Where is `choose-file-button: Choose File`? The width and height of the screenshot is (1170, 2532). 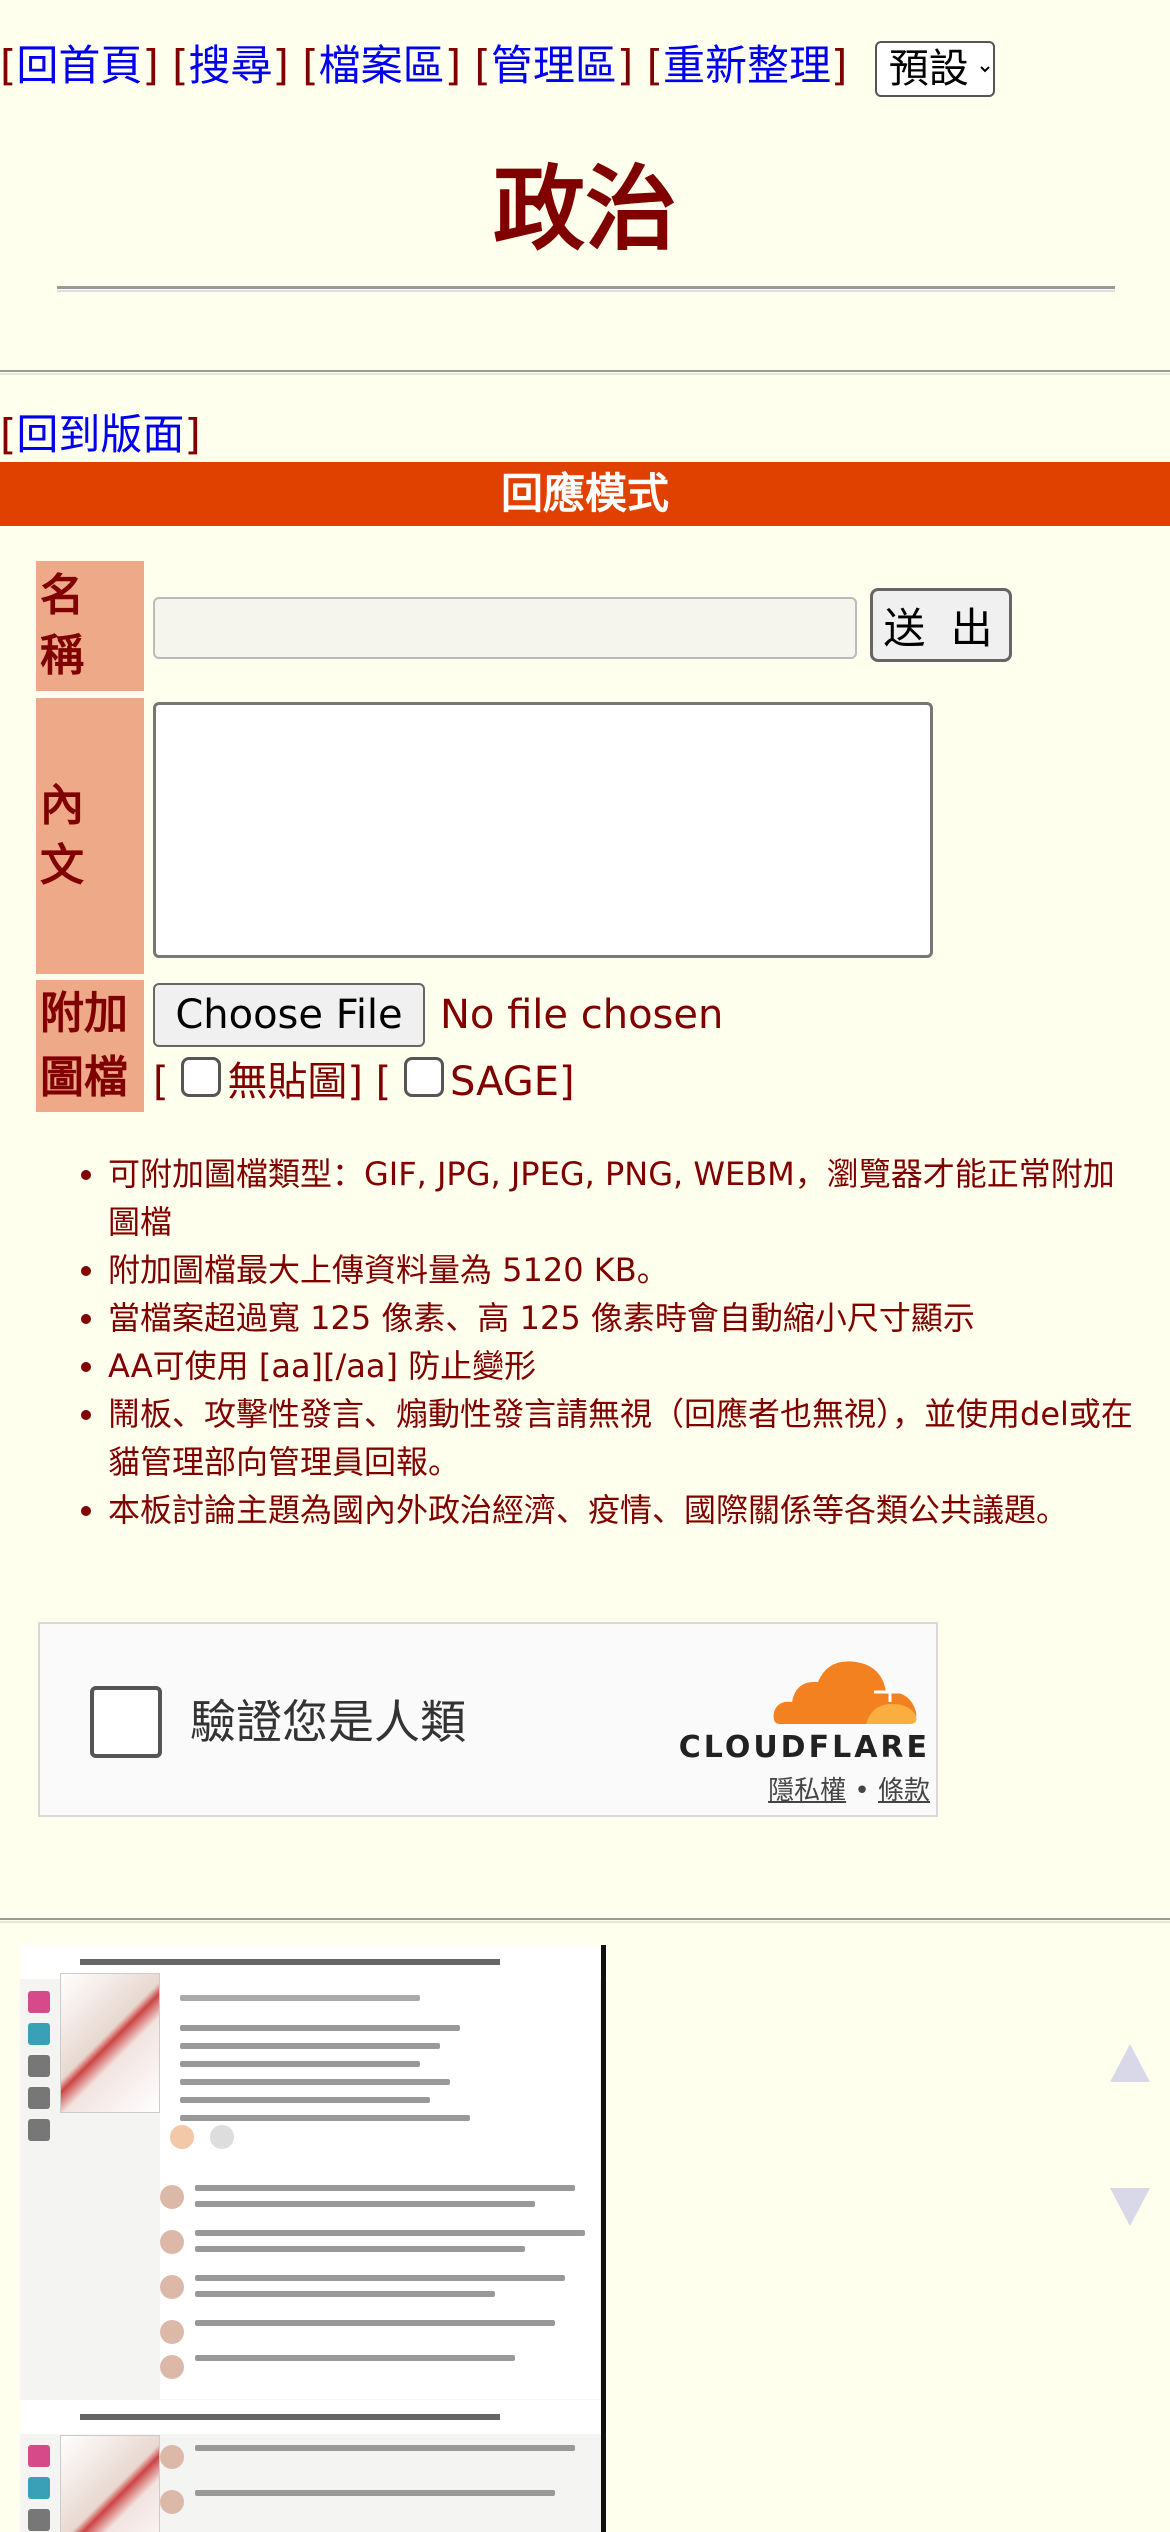 choose-file-button: Choose File is located at coordinates (289, 1015).